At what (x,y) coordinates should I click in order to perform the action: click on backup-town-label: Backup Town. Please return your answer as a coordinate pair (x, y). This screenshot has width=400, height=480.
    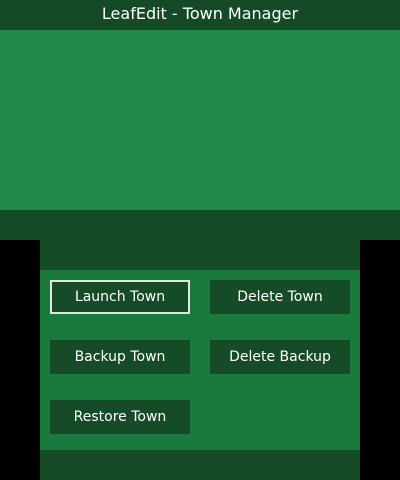
    Looking at the image, I should click on (120, 357).